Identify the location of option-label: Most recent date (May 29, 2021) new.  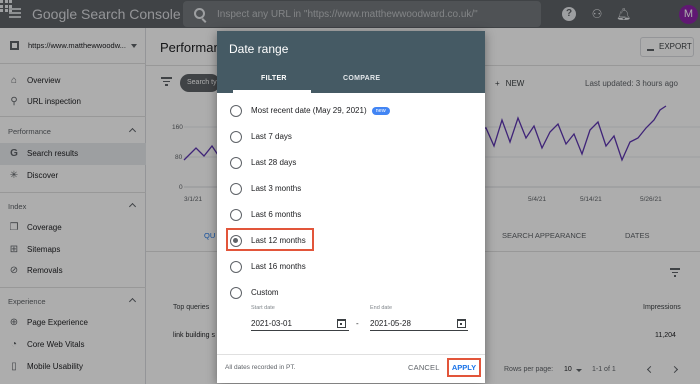
(320, 110).